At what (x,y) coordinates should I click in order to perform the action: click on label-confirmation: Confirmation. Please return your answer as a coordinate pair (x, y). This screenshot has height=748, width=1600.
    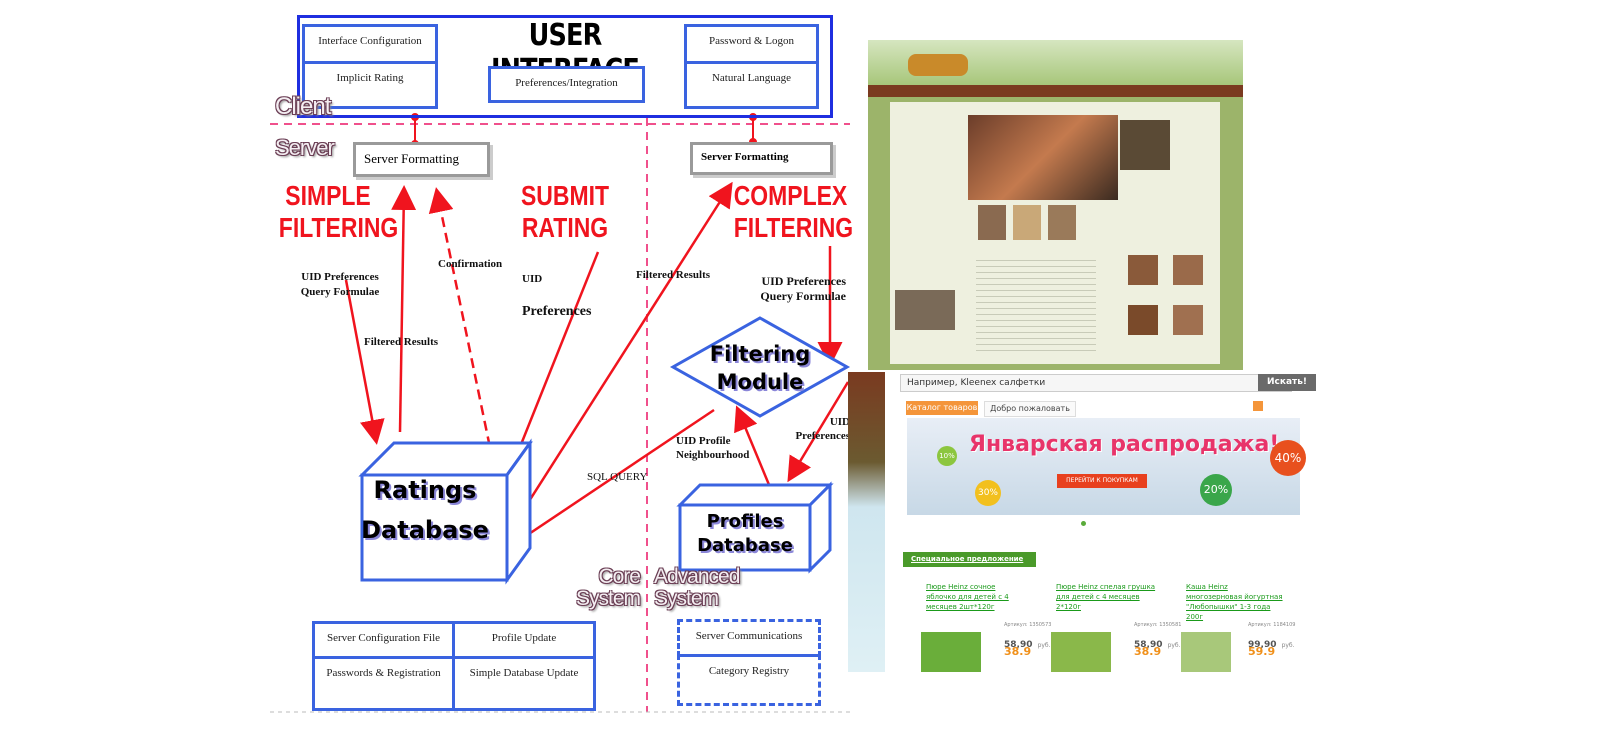
    Looking at the image, I should click on (470, 264).